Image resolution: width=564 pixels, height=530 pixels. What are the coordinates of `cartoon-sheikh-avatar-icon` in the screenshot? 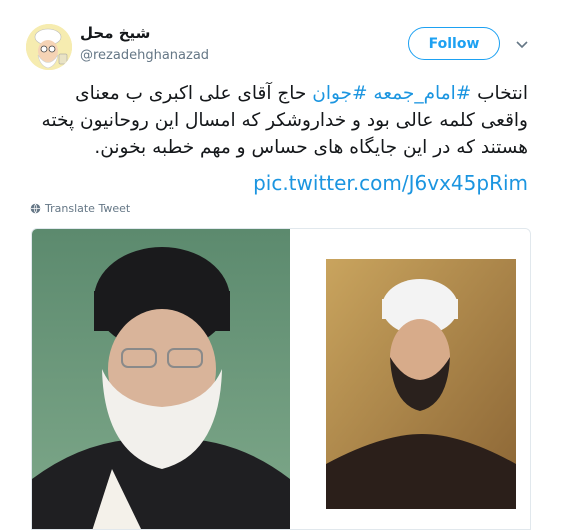 It's located at (49, 47).